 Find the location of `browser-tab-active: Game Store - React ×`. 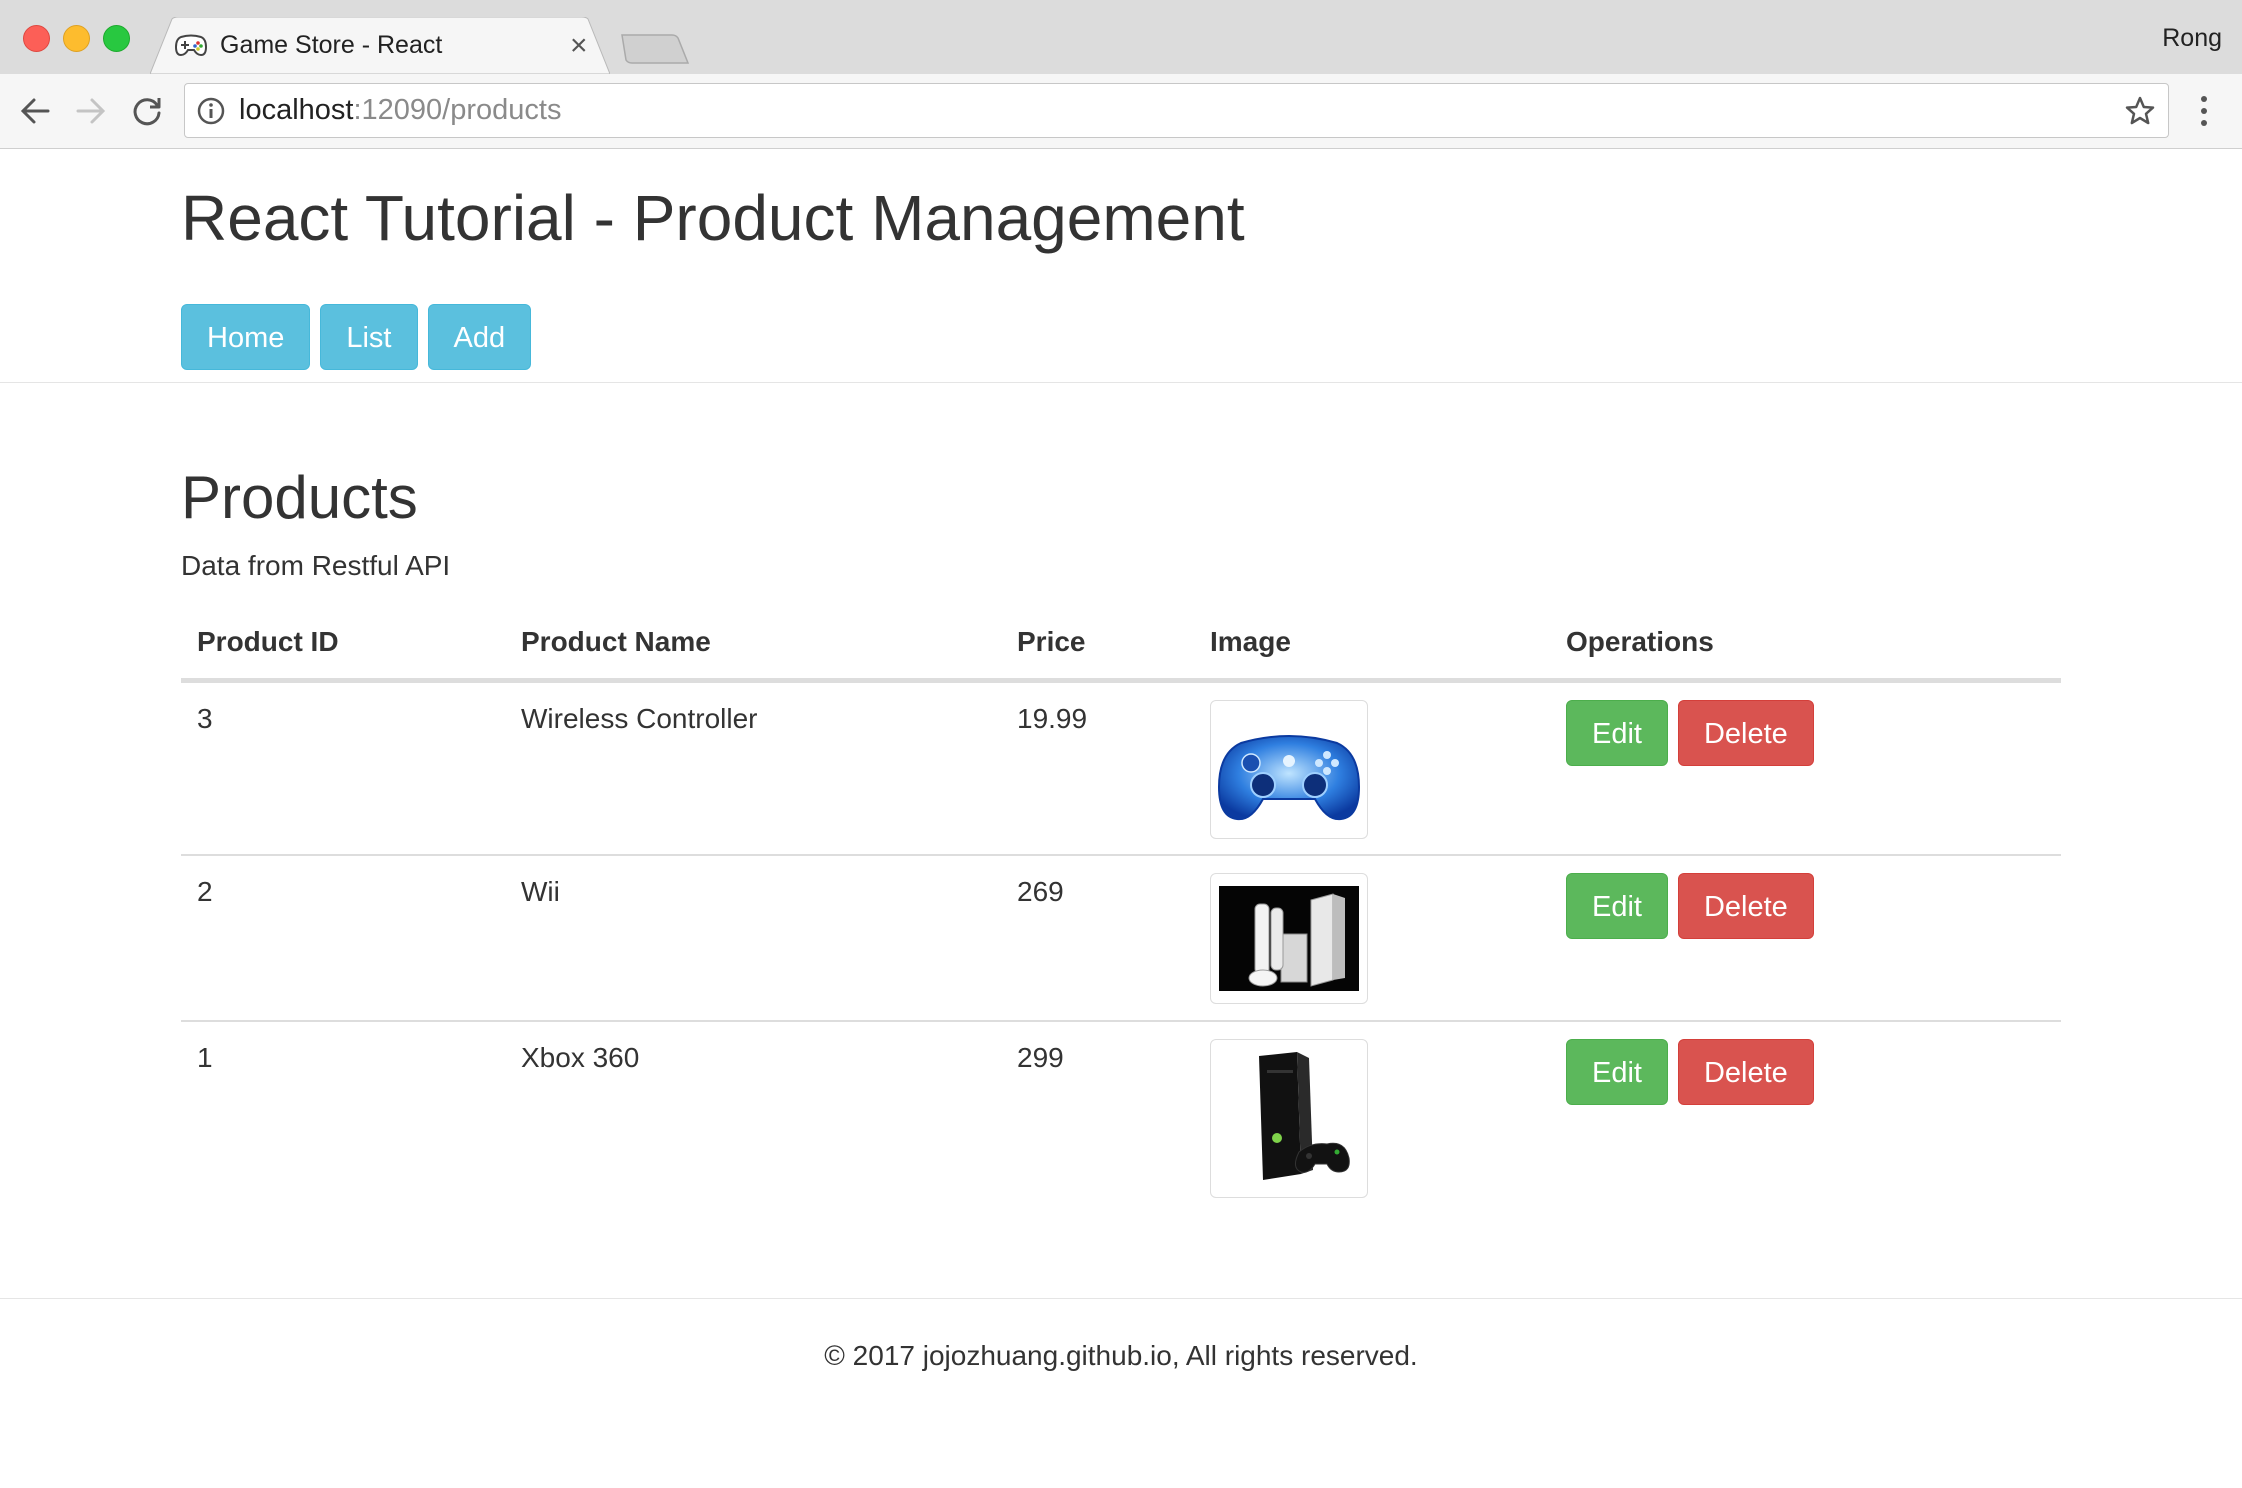

browser-tab-active: Game Store - React × is located at coordinates (380, 45).